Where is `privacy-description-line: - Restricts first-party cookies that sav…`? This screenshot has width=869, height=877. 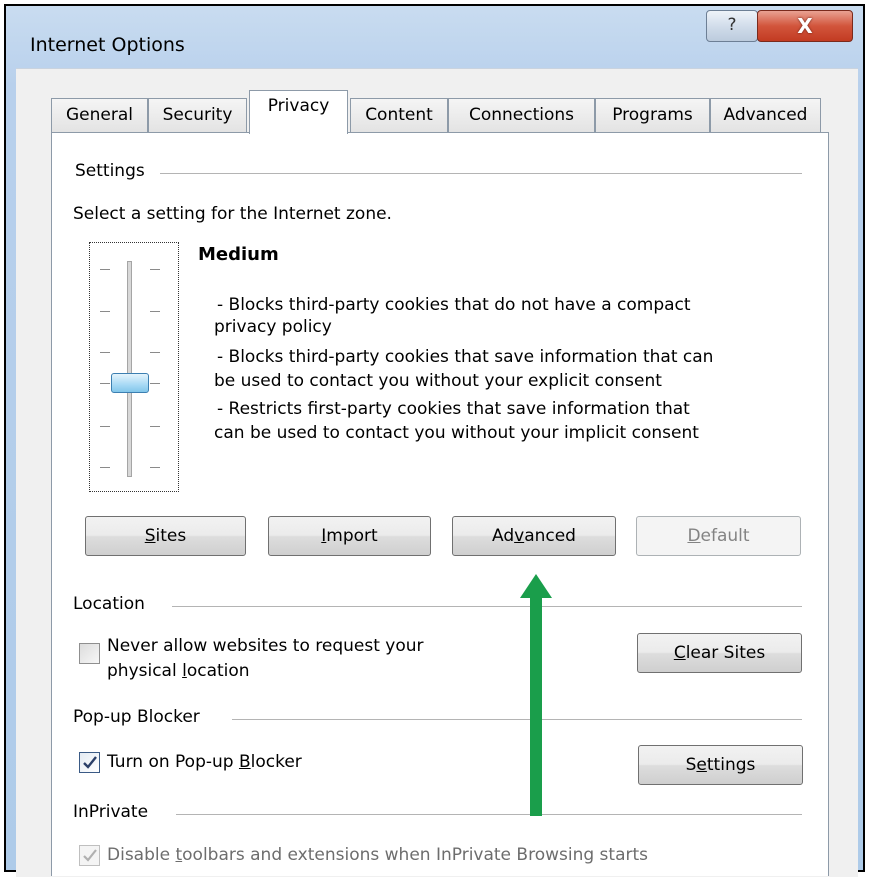
privacy-description-line: - Restricts first-party cookies that sav… is located at coordinates (453, 409).